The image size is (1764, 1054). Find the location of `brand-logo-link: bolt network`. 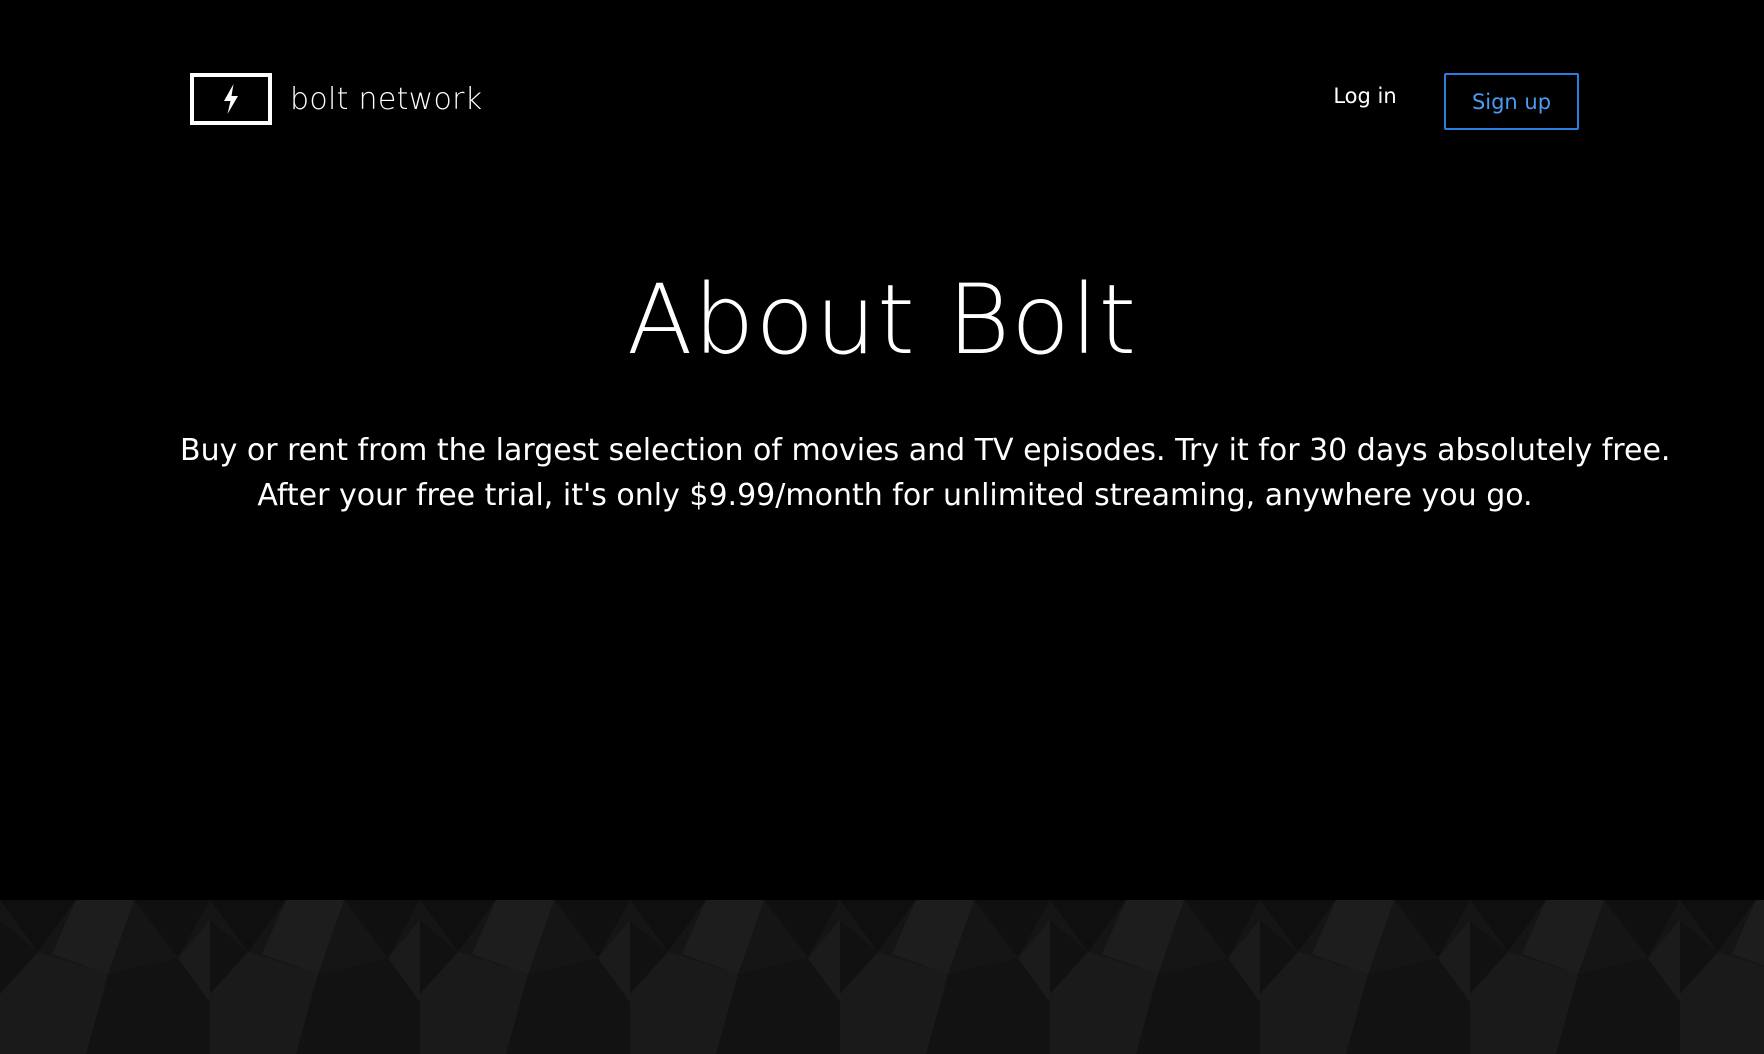

brand-logo-link: bolt network is located at coordinates (336, 99).